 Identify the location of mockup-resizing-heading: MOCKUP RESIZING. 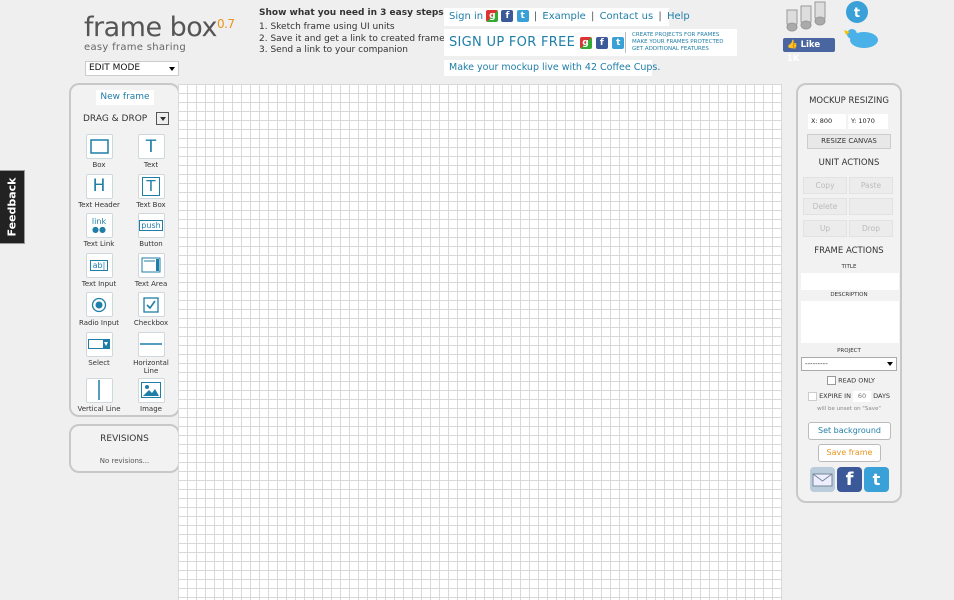
(849, 101).